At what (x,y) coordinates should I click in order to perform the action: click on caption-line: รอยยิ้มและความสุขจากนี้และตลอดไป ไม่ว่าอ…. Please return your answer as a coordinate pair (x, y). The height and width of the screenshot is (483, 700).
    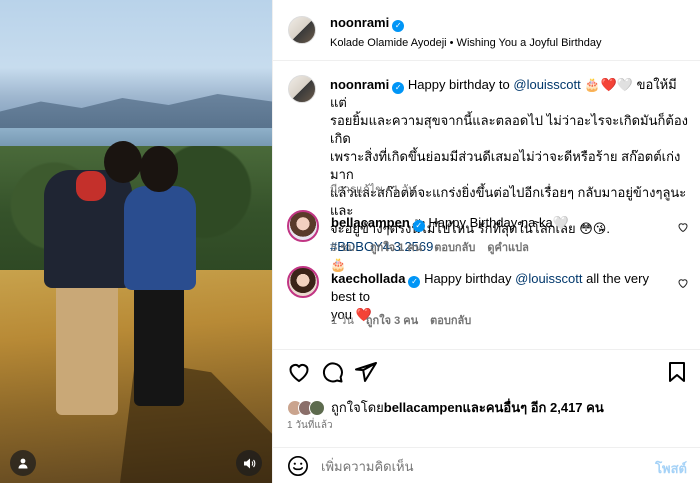
    Looking at the image, I should click on (509, 129).